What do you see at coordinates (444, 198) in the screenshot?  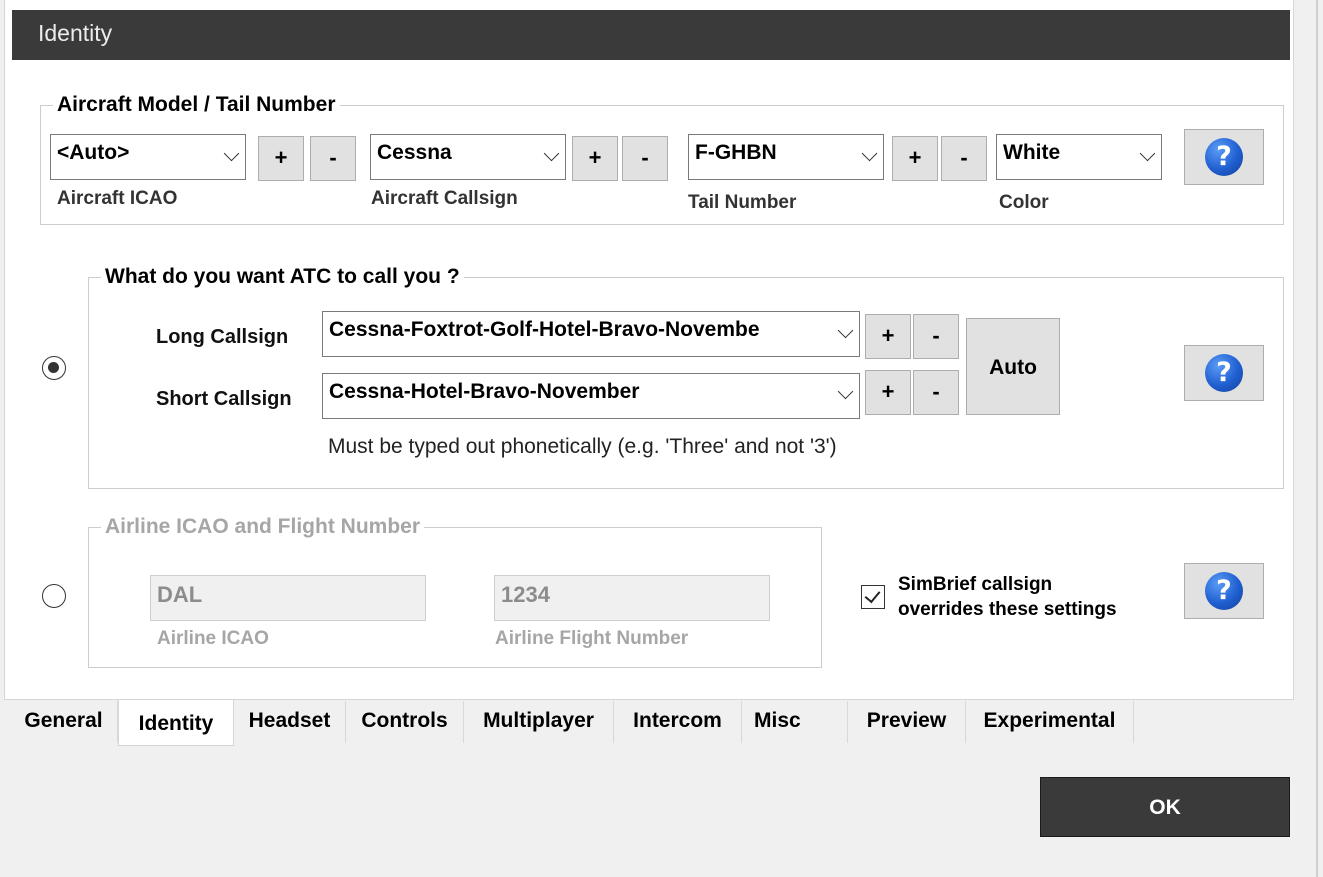 I see `aircraft-callsign-label: Aircraft Callsign` at bounding box center [444, 198].